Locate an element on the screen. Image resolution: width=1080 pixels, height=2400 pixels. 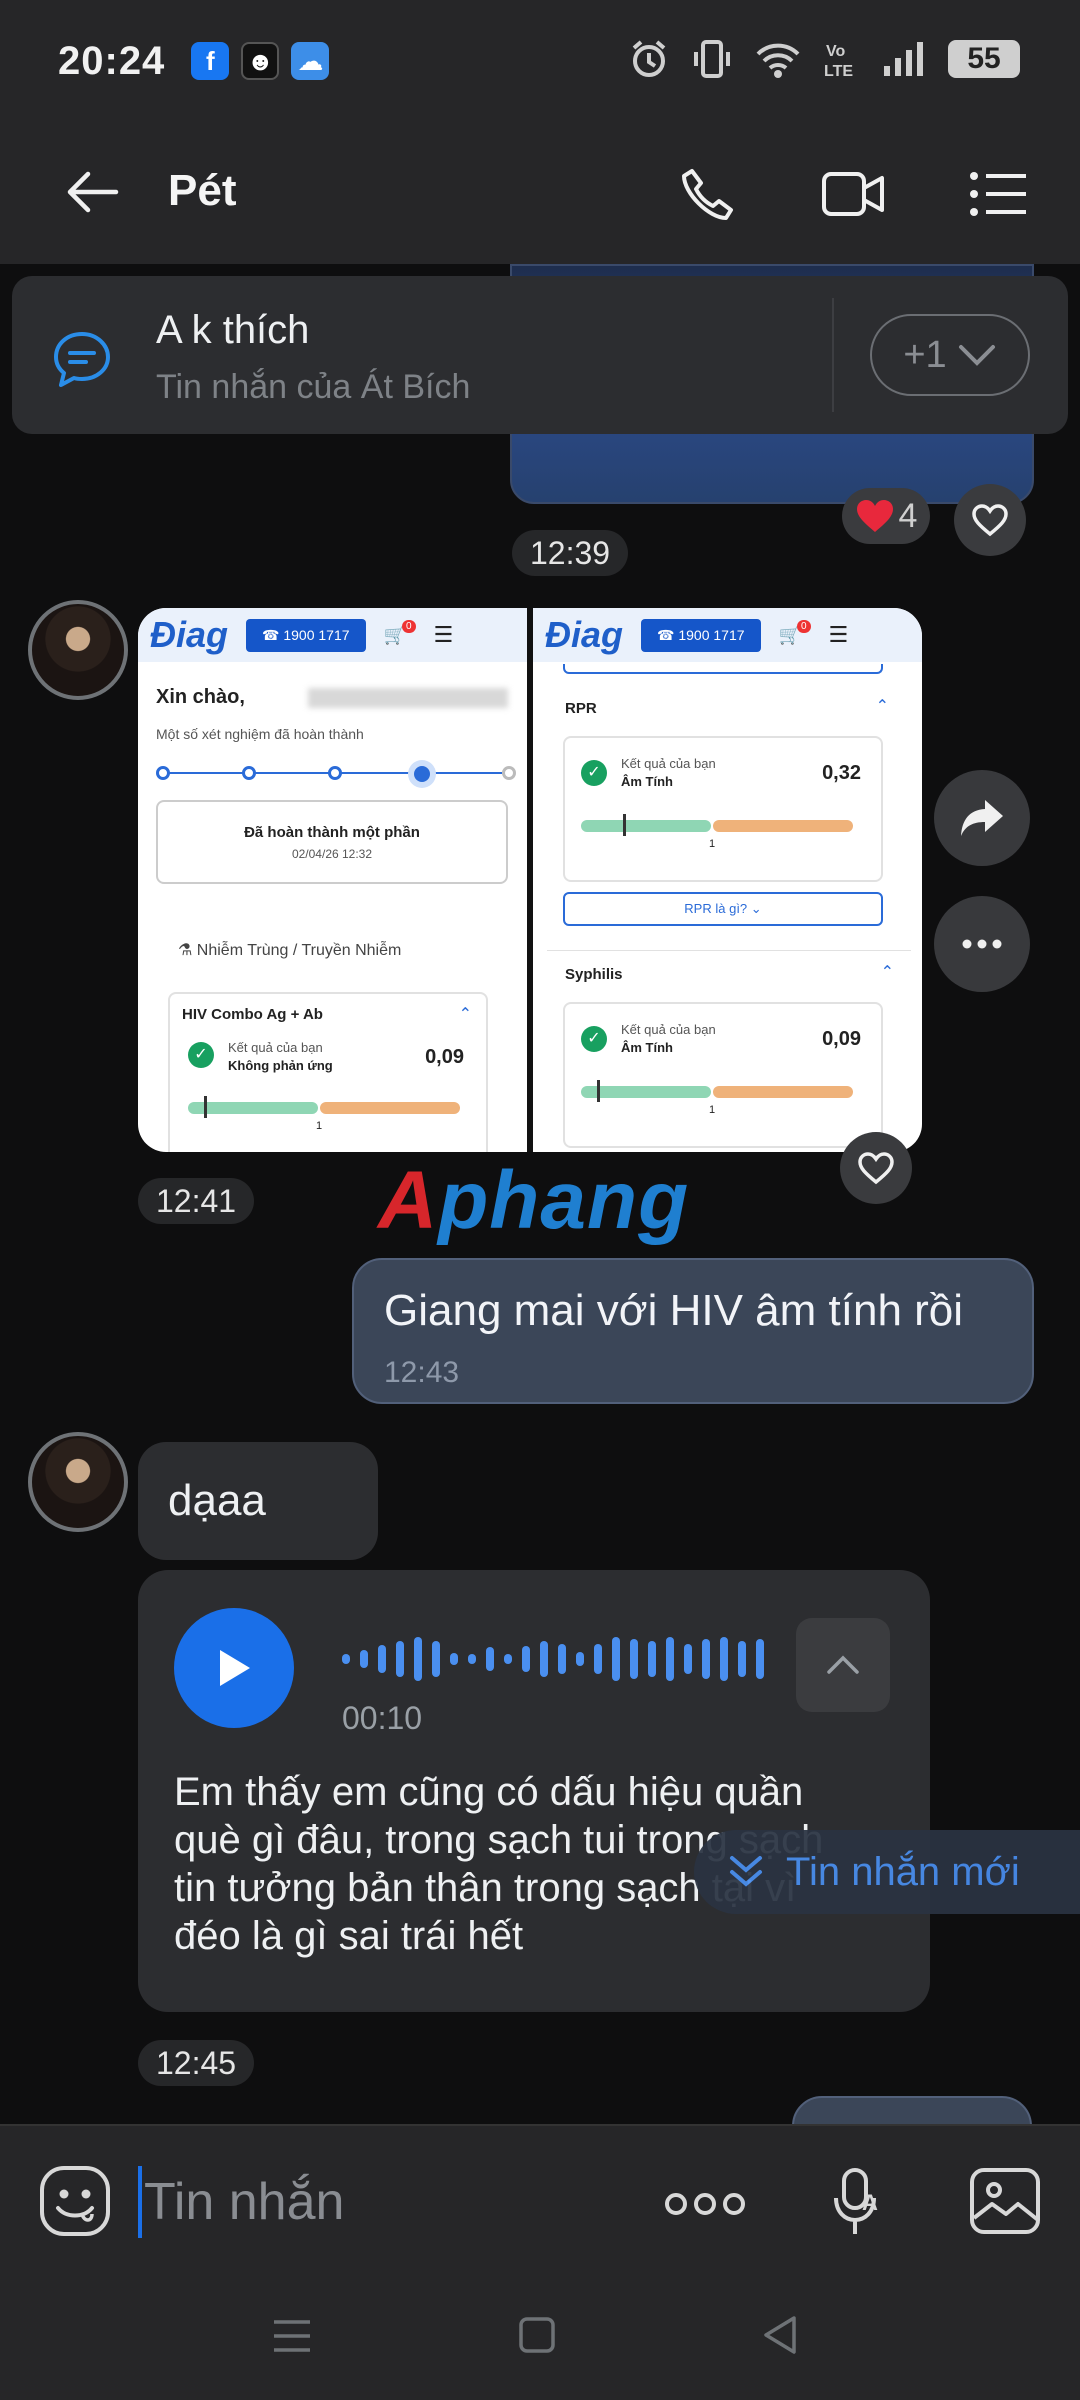
outgoing-message: Giang mai với HIV âm tính rồi 12:43 is located at coordinates (693, 1331).